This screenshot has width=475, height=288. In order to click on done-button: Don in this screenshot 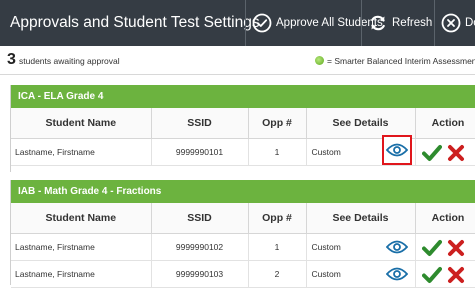, I will do `click(454, 23)`.